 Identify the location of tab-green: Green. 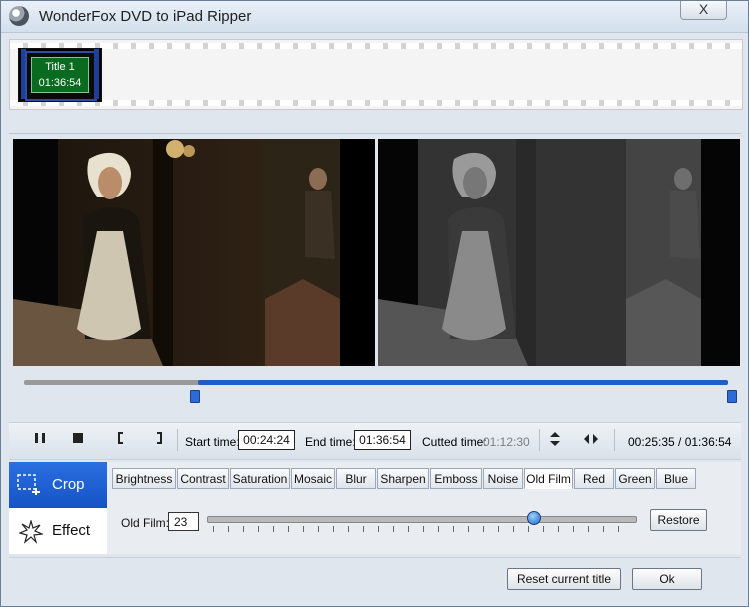
(635, 478).